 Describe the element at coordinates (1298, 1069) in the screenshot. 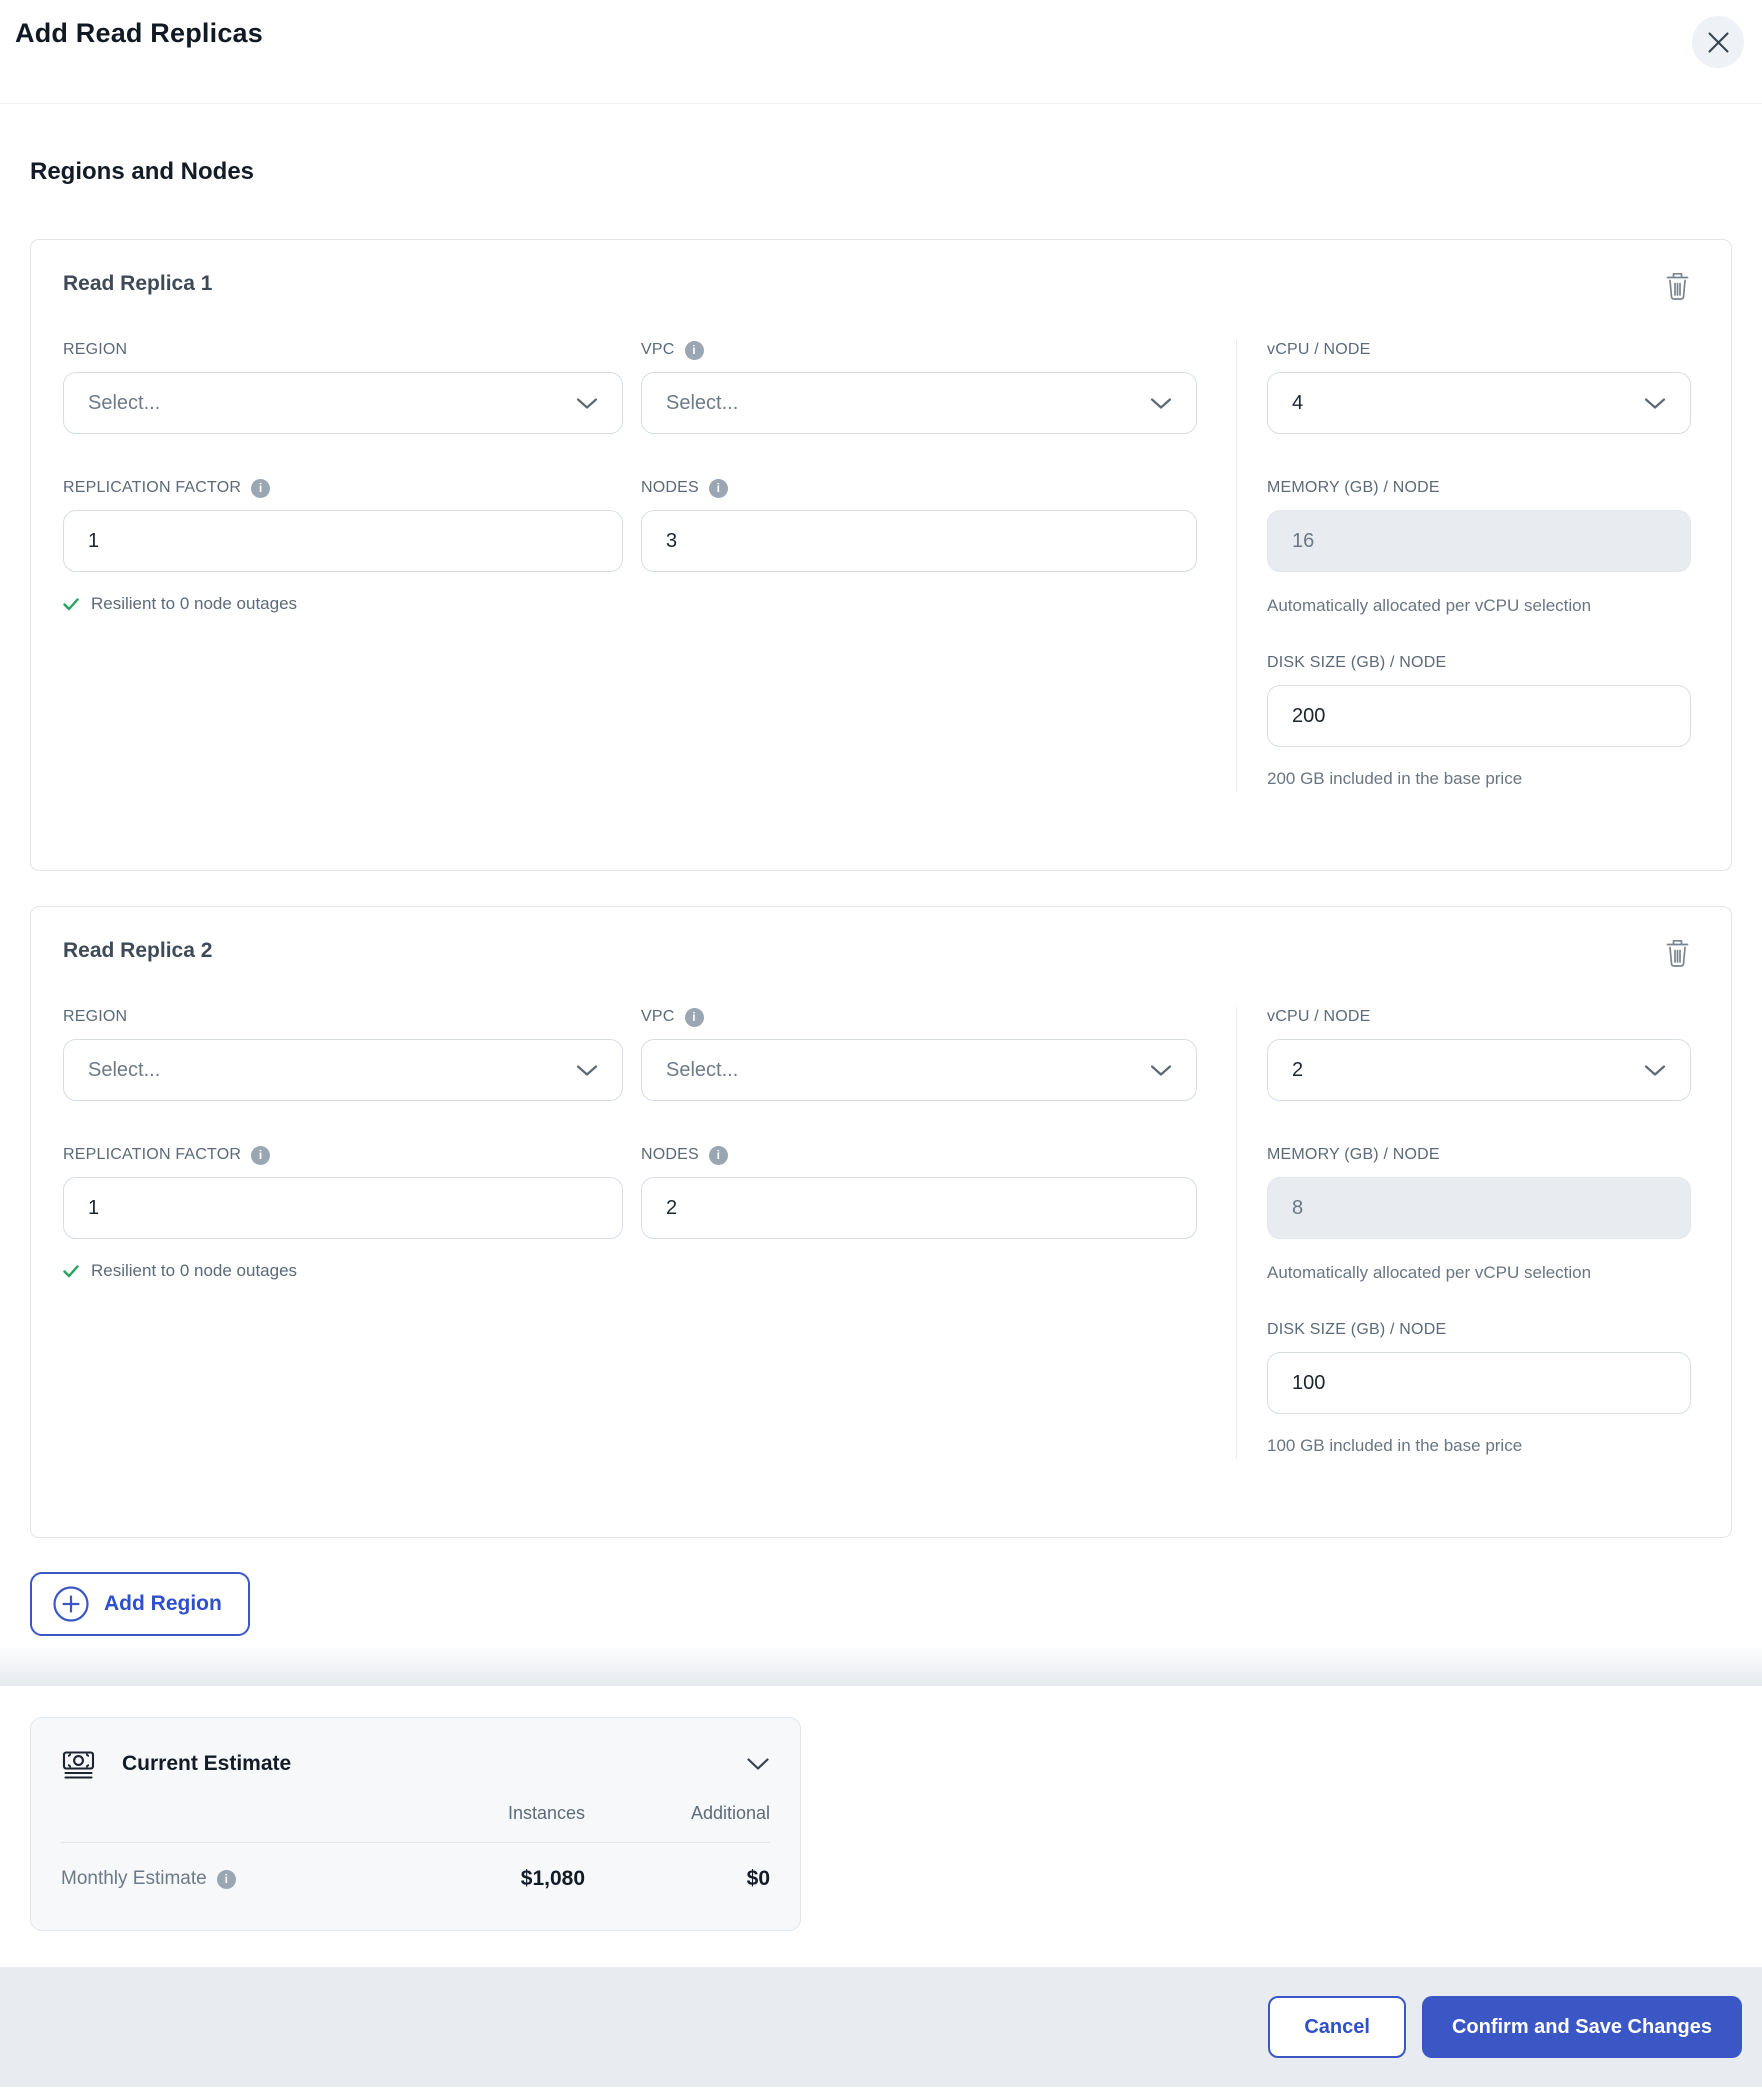

I see `vcpu-select-value: 2` at that location.